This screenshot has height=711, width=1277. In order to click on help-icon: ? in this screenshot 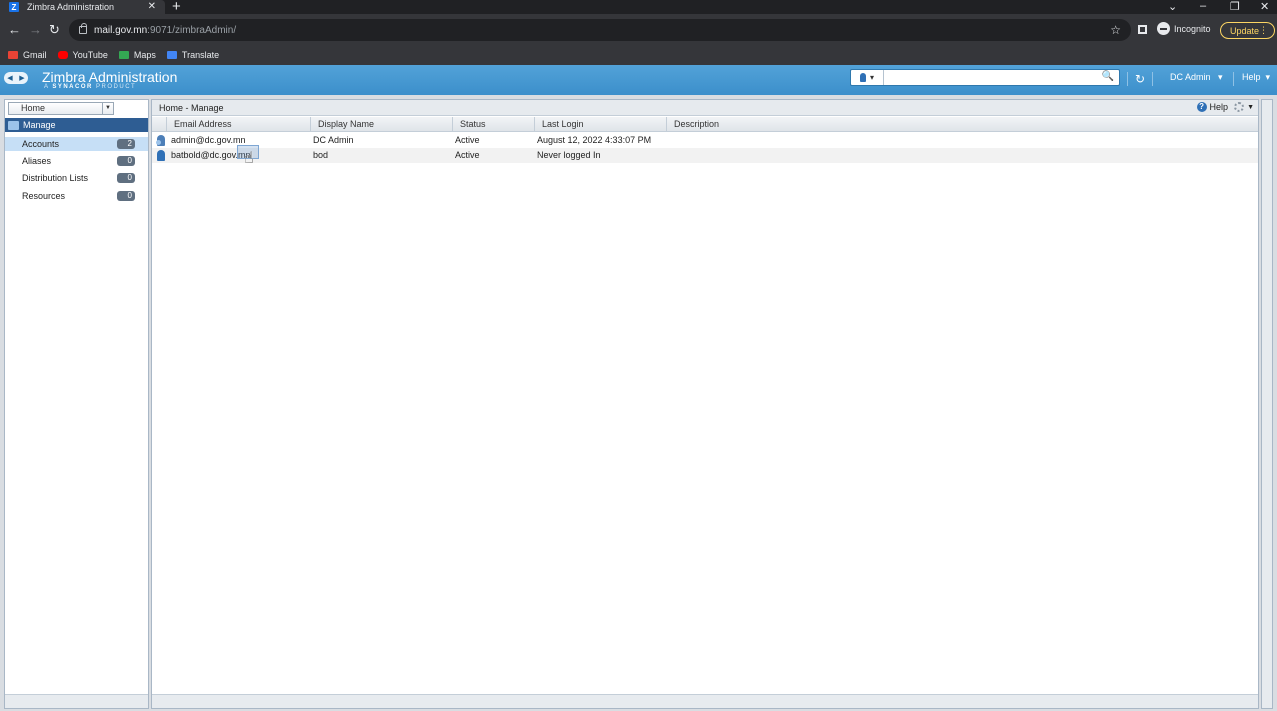, I will do `click(1201, 107)`.